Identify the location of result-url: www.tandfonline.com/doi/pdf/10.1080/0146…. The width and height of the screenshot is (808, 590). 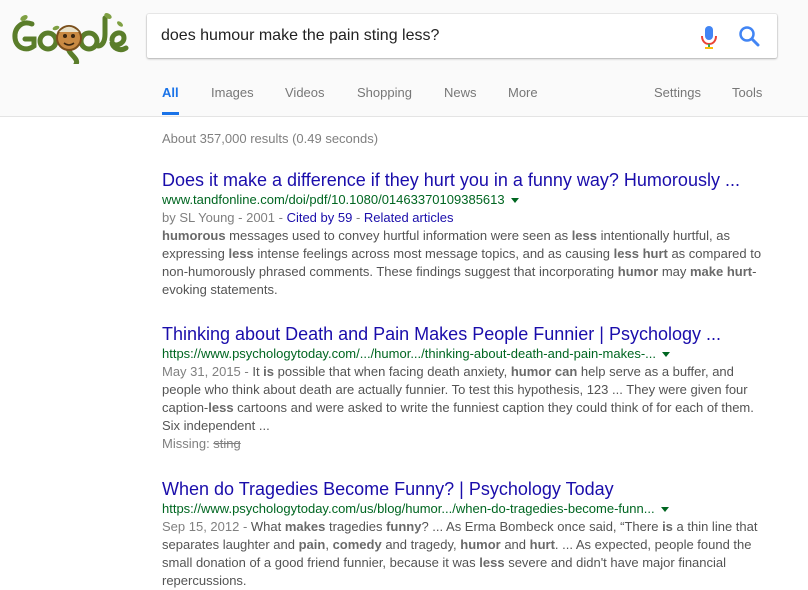
(472, 200).